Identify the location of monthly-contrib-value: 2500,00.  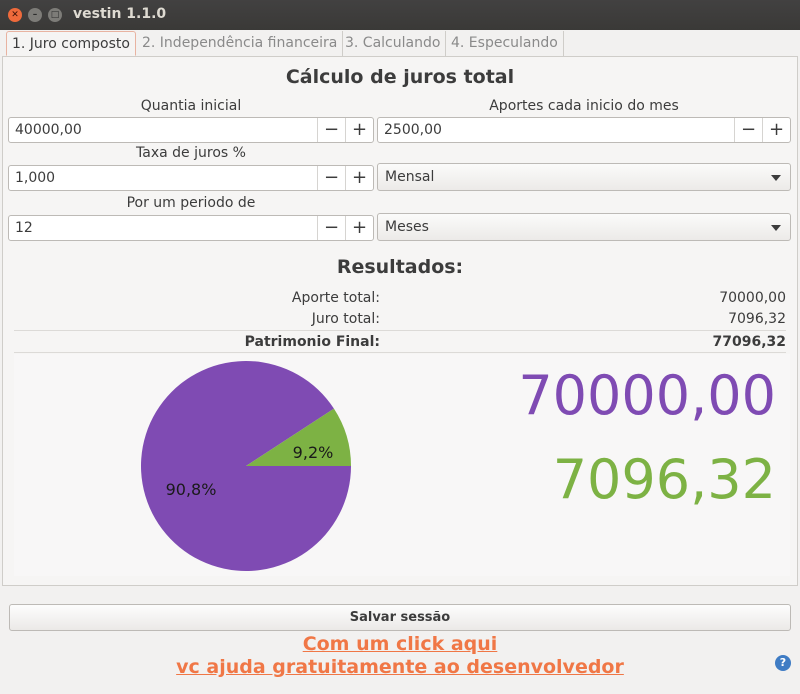
(413, 130).